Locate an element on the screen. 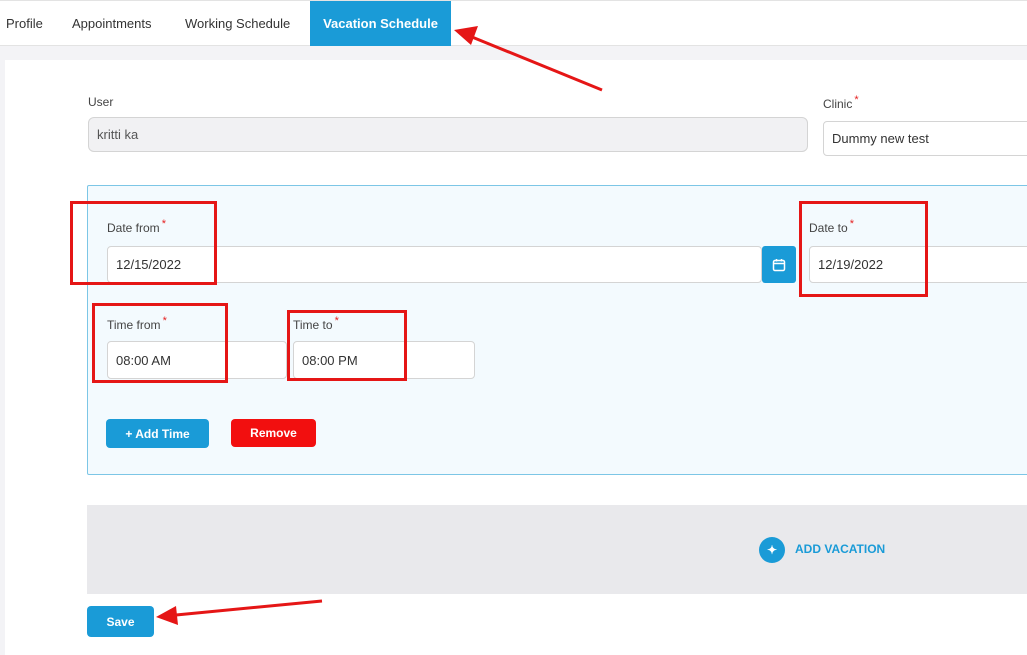 The image size is (1027, 655). calendar-icon is located at coordinates (779, 264).